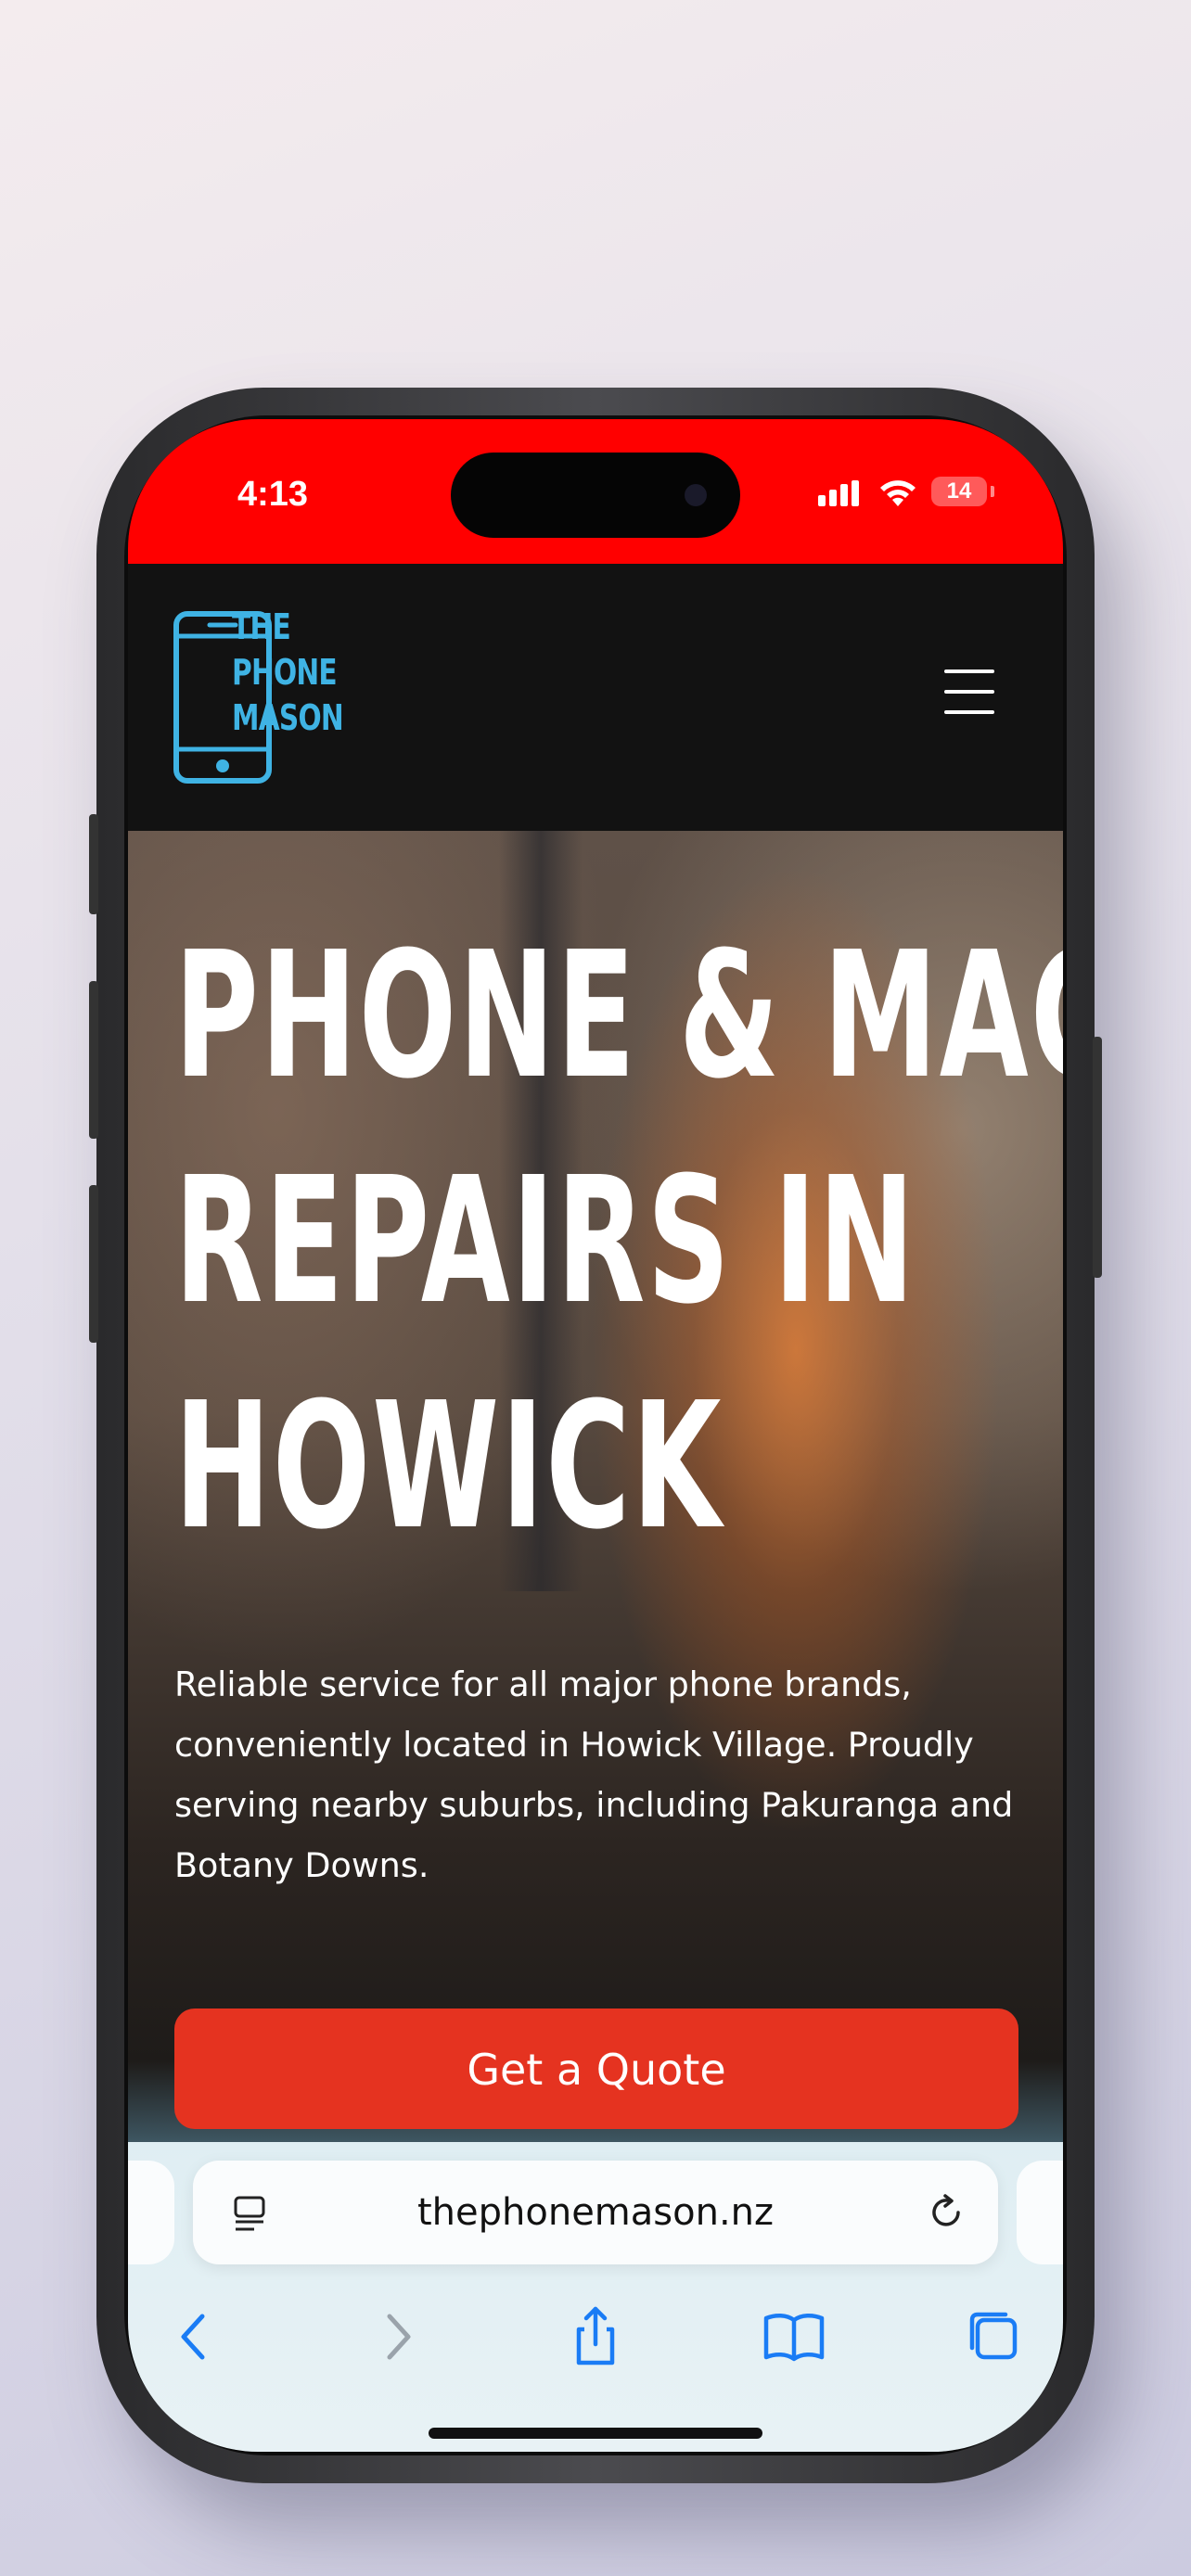  I want to click on address-bar: thephonemason.nz, so click(595, 2212).